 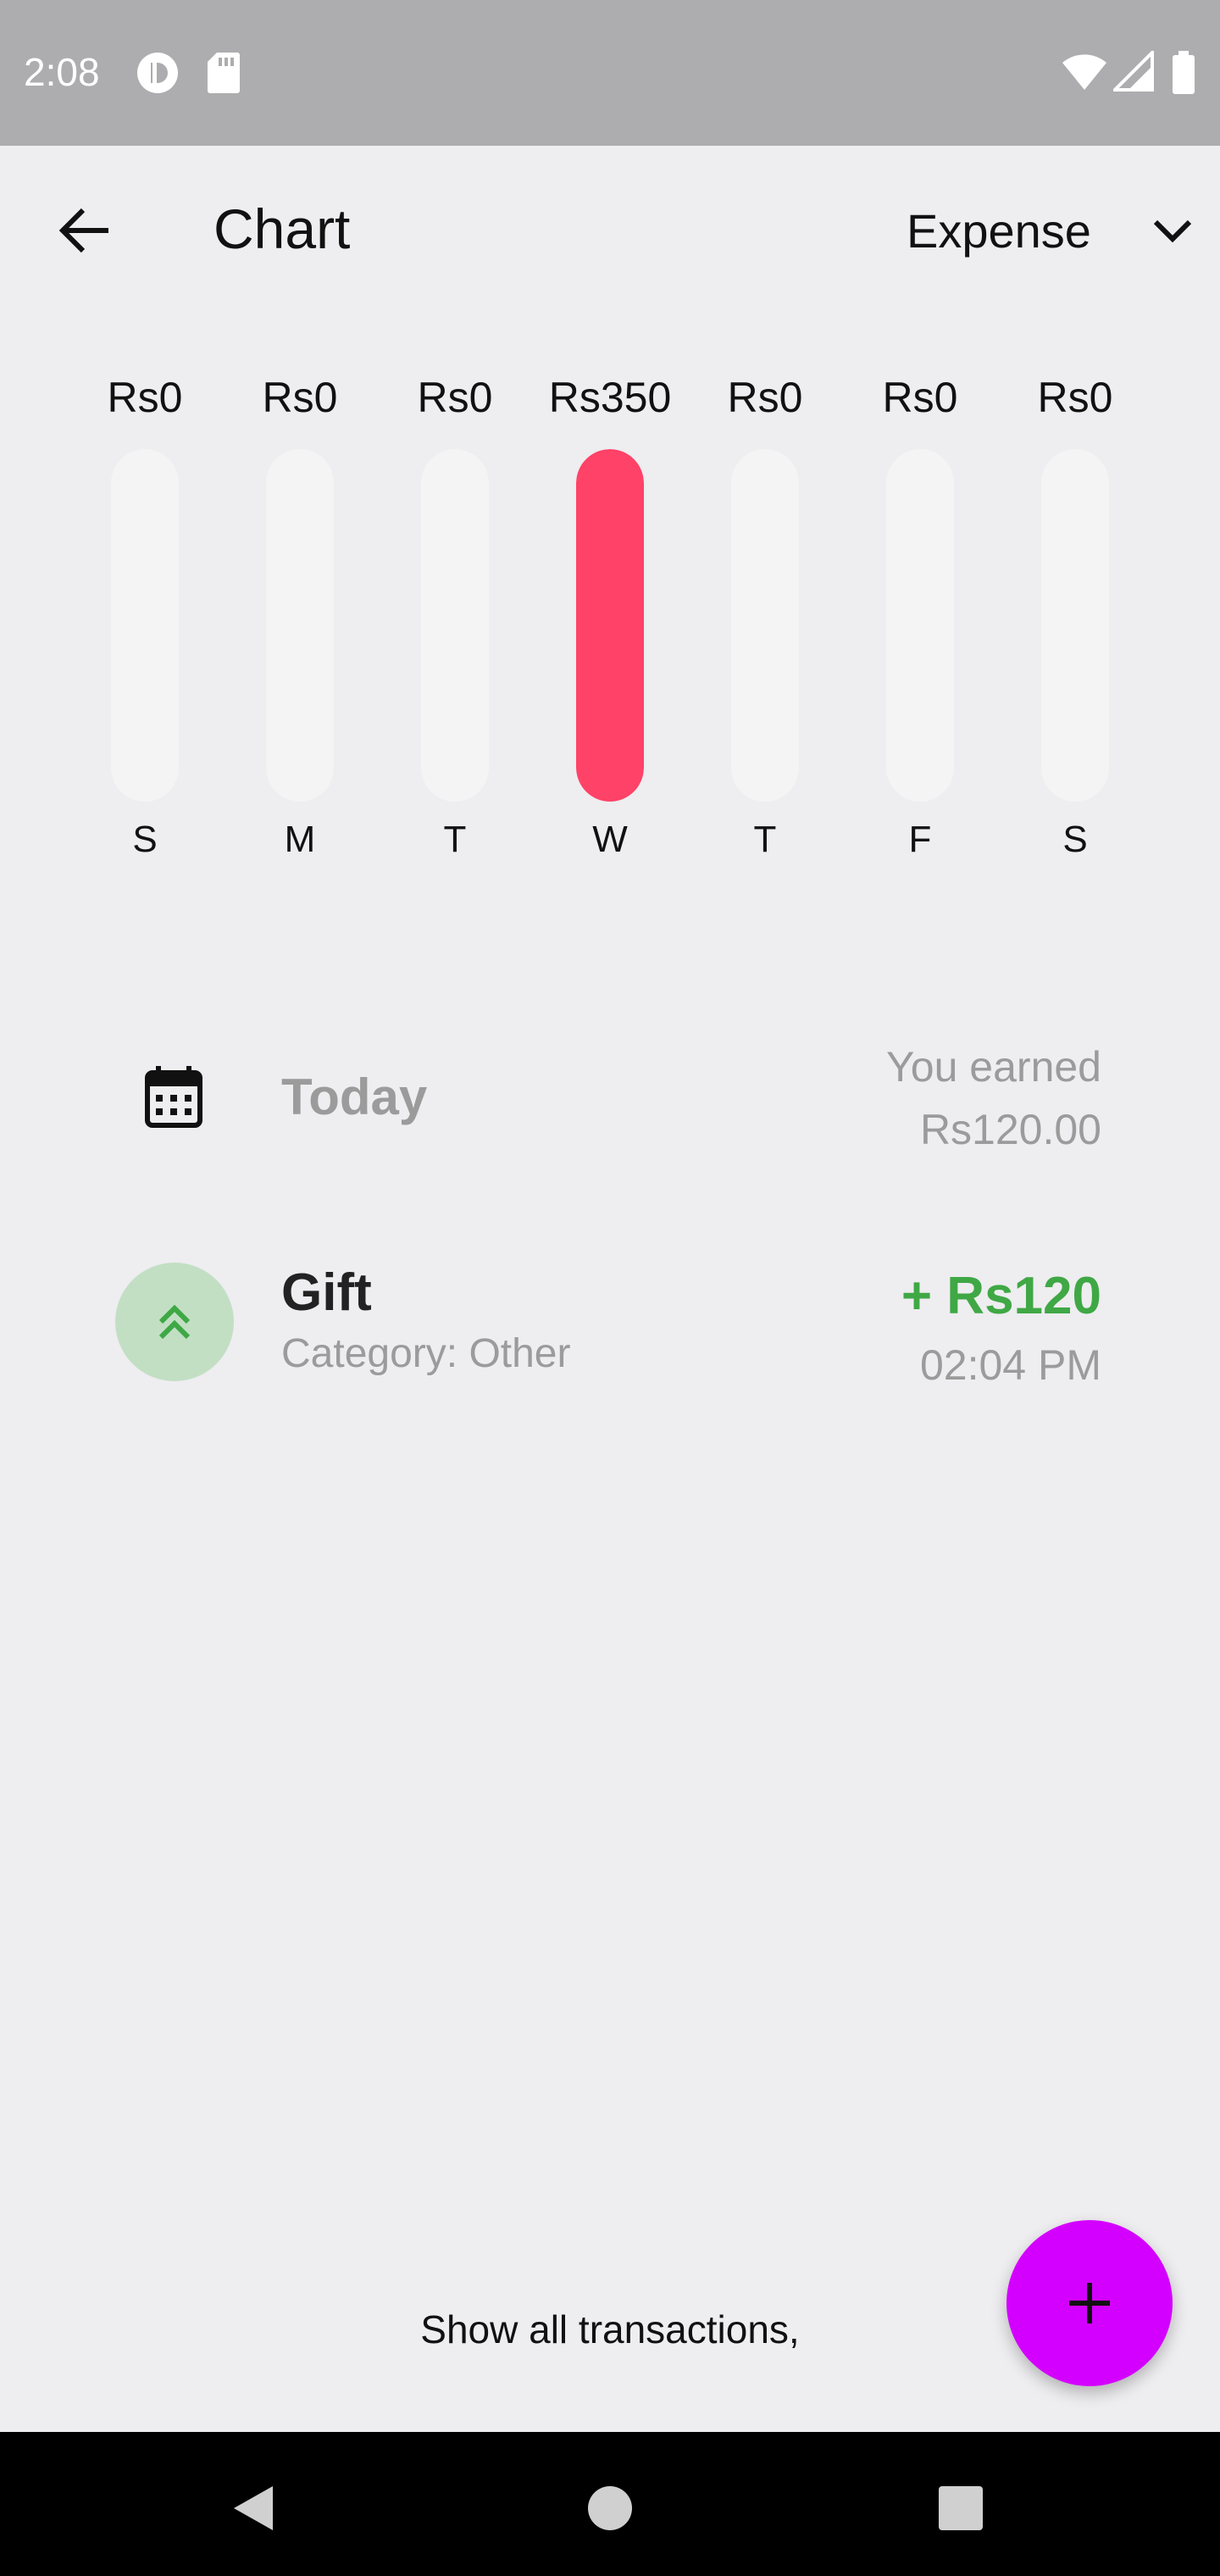 I want to click on chevron-down-icon, so click(x=1172, y=231).